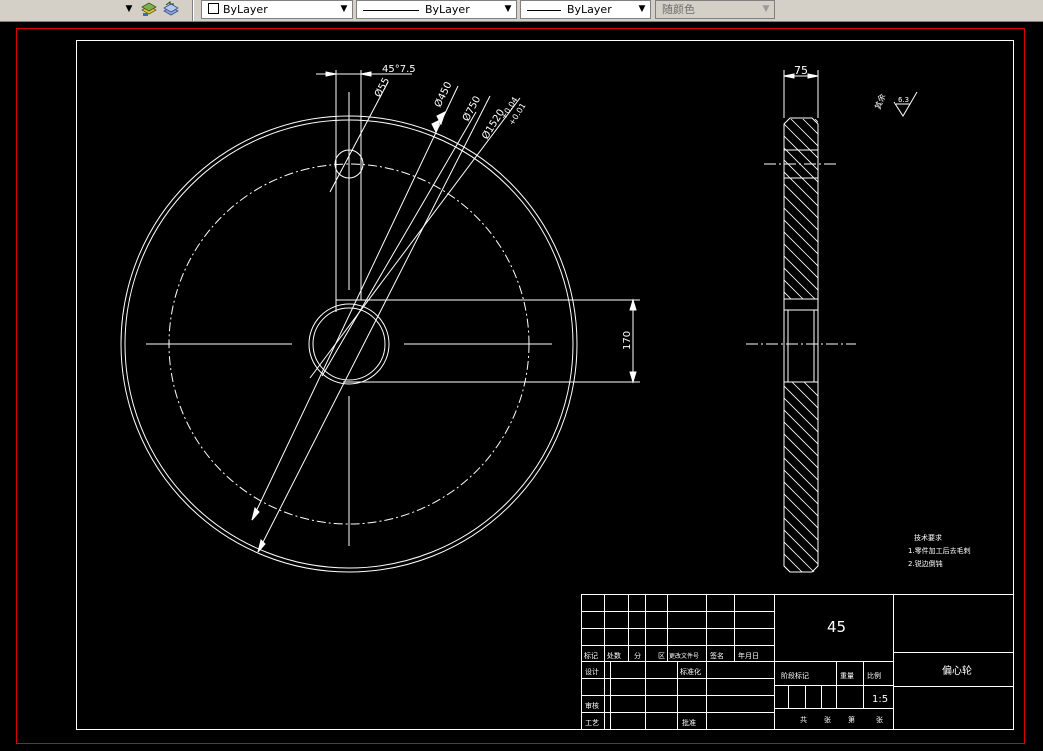  I want to click on linetype-preview, so click(391, 10).